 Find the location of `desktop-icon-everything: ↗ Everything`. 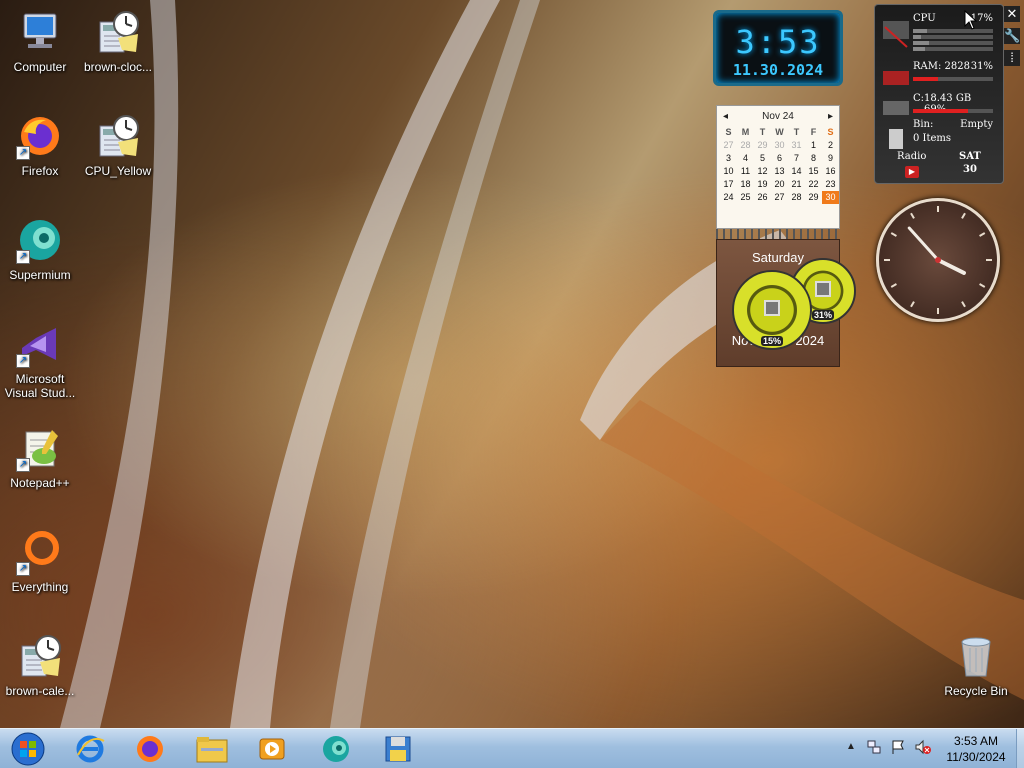

desktop-icon-everything: ↗ Everything is located at coordinates (40, 561).